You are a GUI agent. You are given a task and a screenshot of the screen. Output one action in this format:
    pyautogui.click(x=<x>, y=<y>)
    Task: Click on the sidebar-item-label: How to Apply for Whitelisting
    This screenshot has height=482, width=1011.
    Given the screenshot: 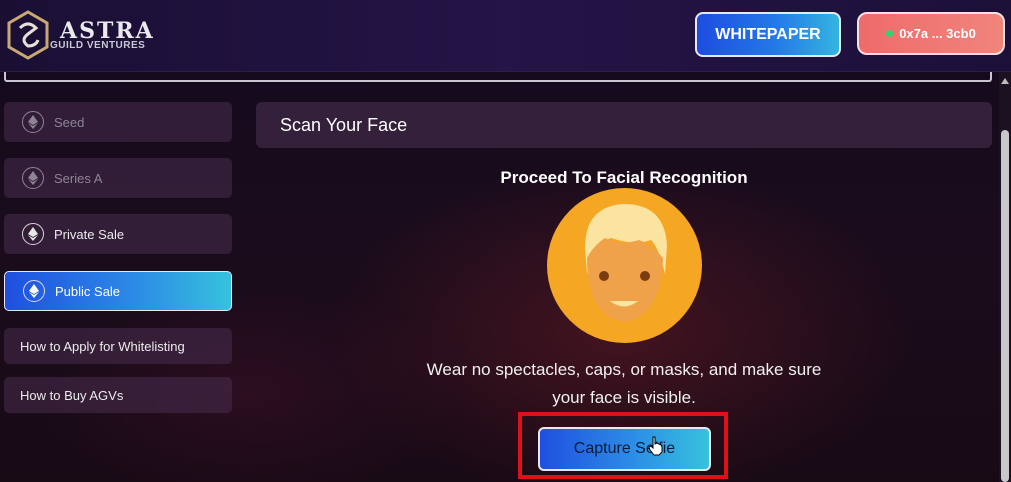 What is the action you would take?
    pyautogui.click(x=102, y=346)
    